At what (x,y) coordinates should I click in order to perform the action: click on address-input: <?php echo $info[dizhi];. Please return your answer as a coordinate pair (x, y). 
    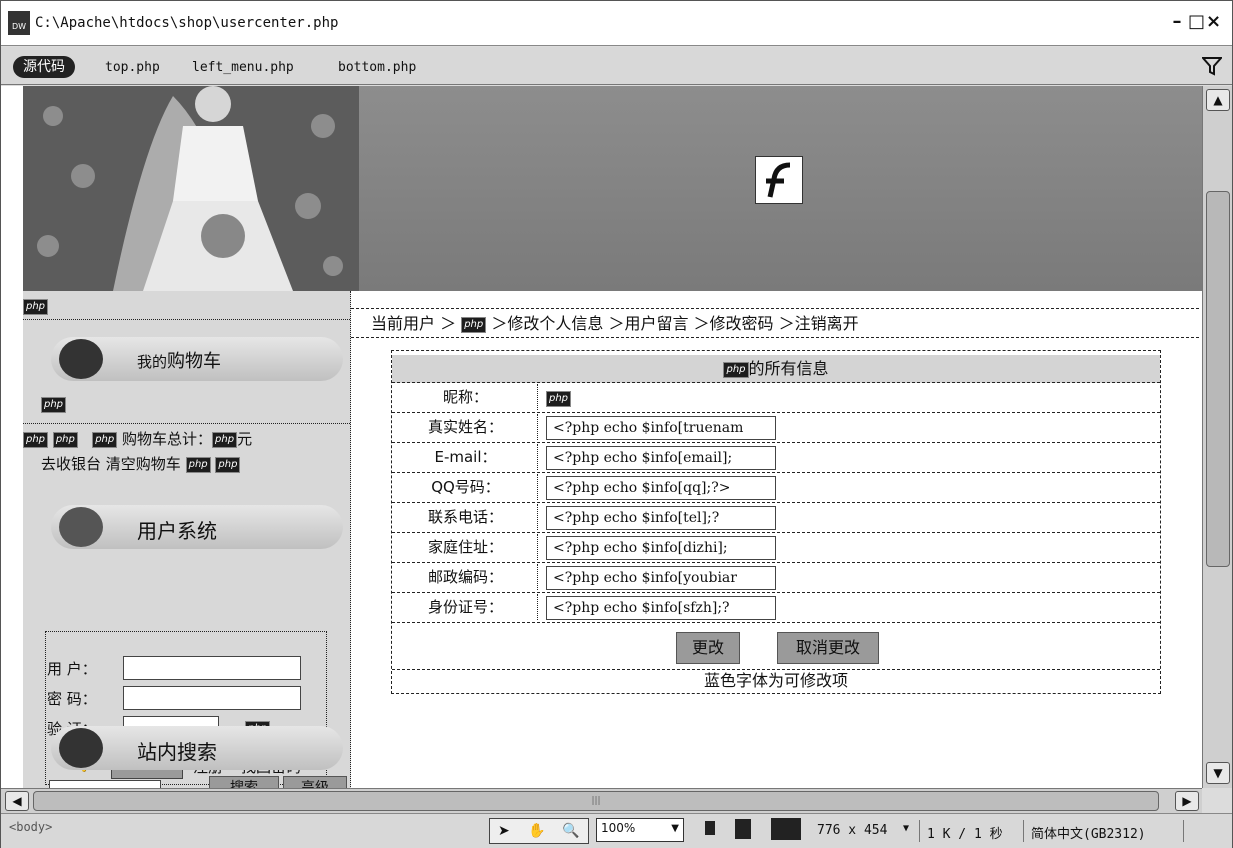
    Looking at the image, I should click on (661, 548).